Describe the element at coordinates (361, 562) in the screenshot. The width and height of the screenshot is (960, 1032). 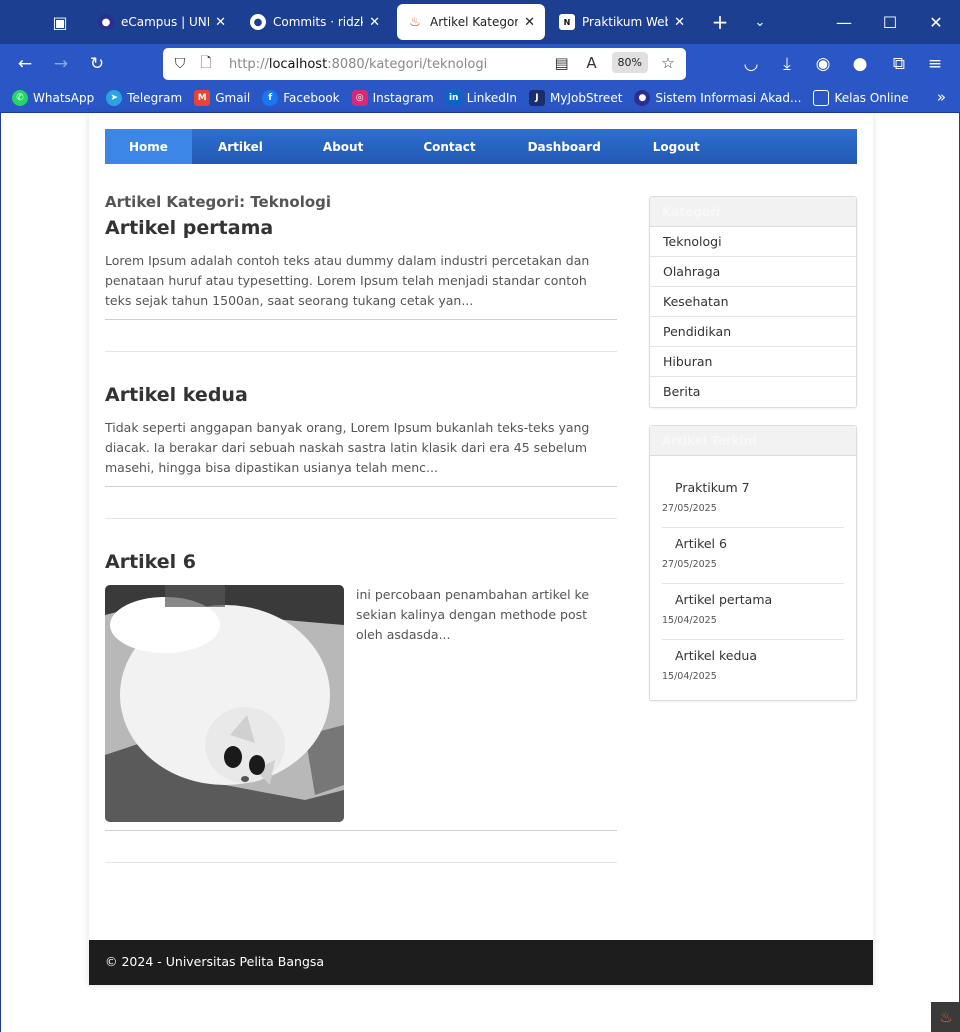
I see `post-title: Artikel 6` at that location.